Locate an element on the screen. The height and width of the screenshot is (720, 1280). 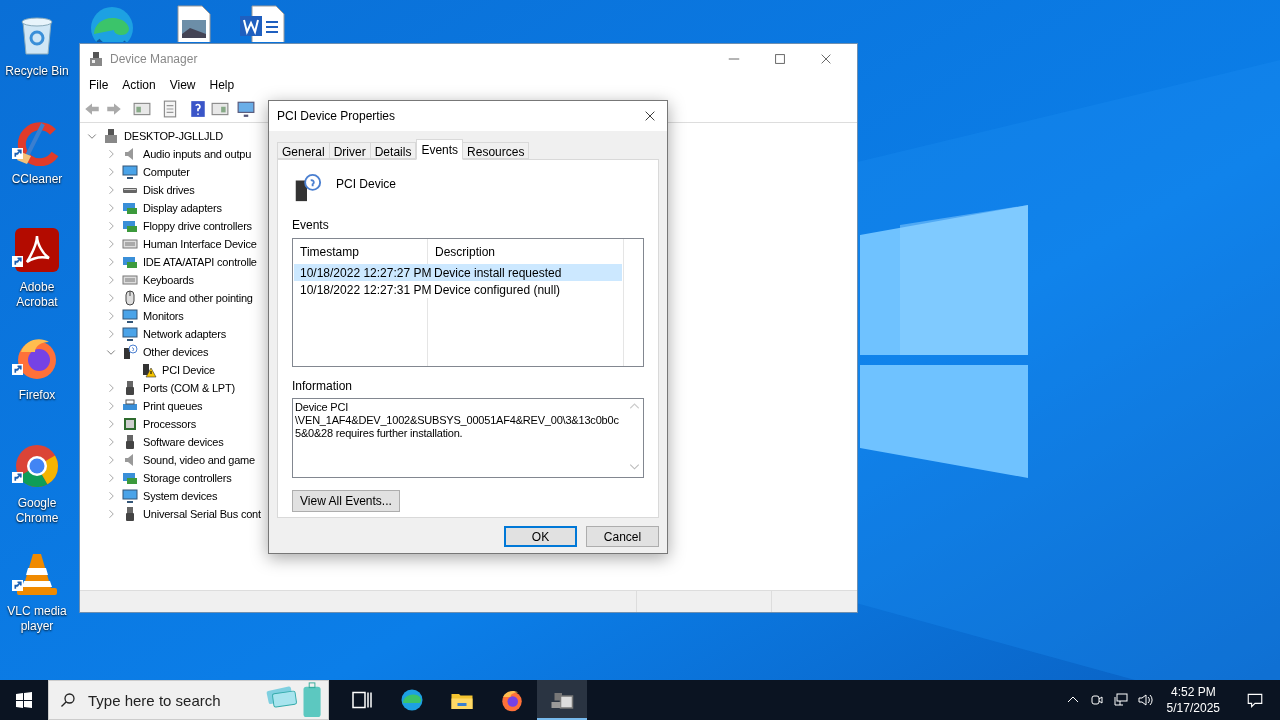
notifications-icon is located at coordinates (1255, 700).